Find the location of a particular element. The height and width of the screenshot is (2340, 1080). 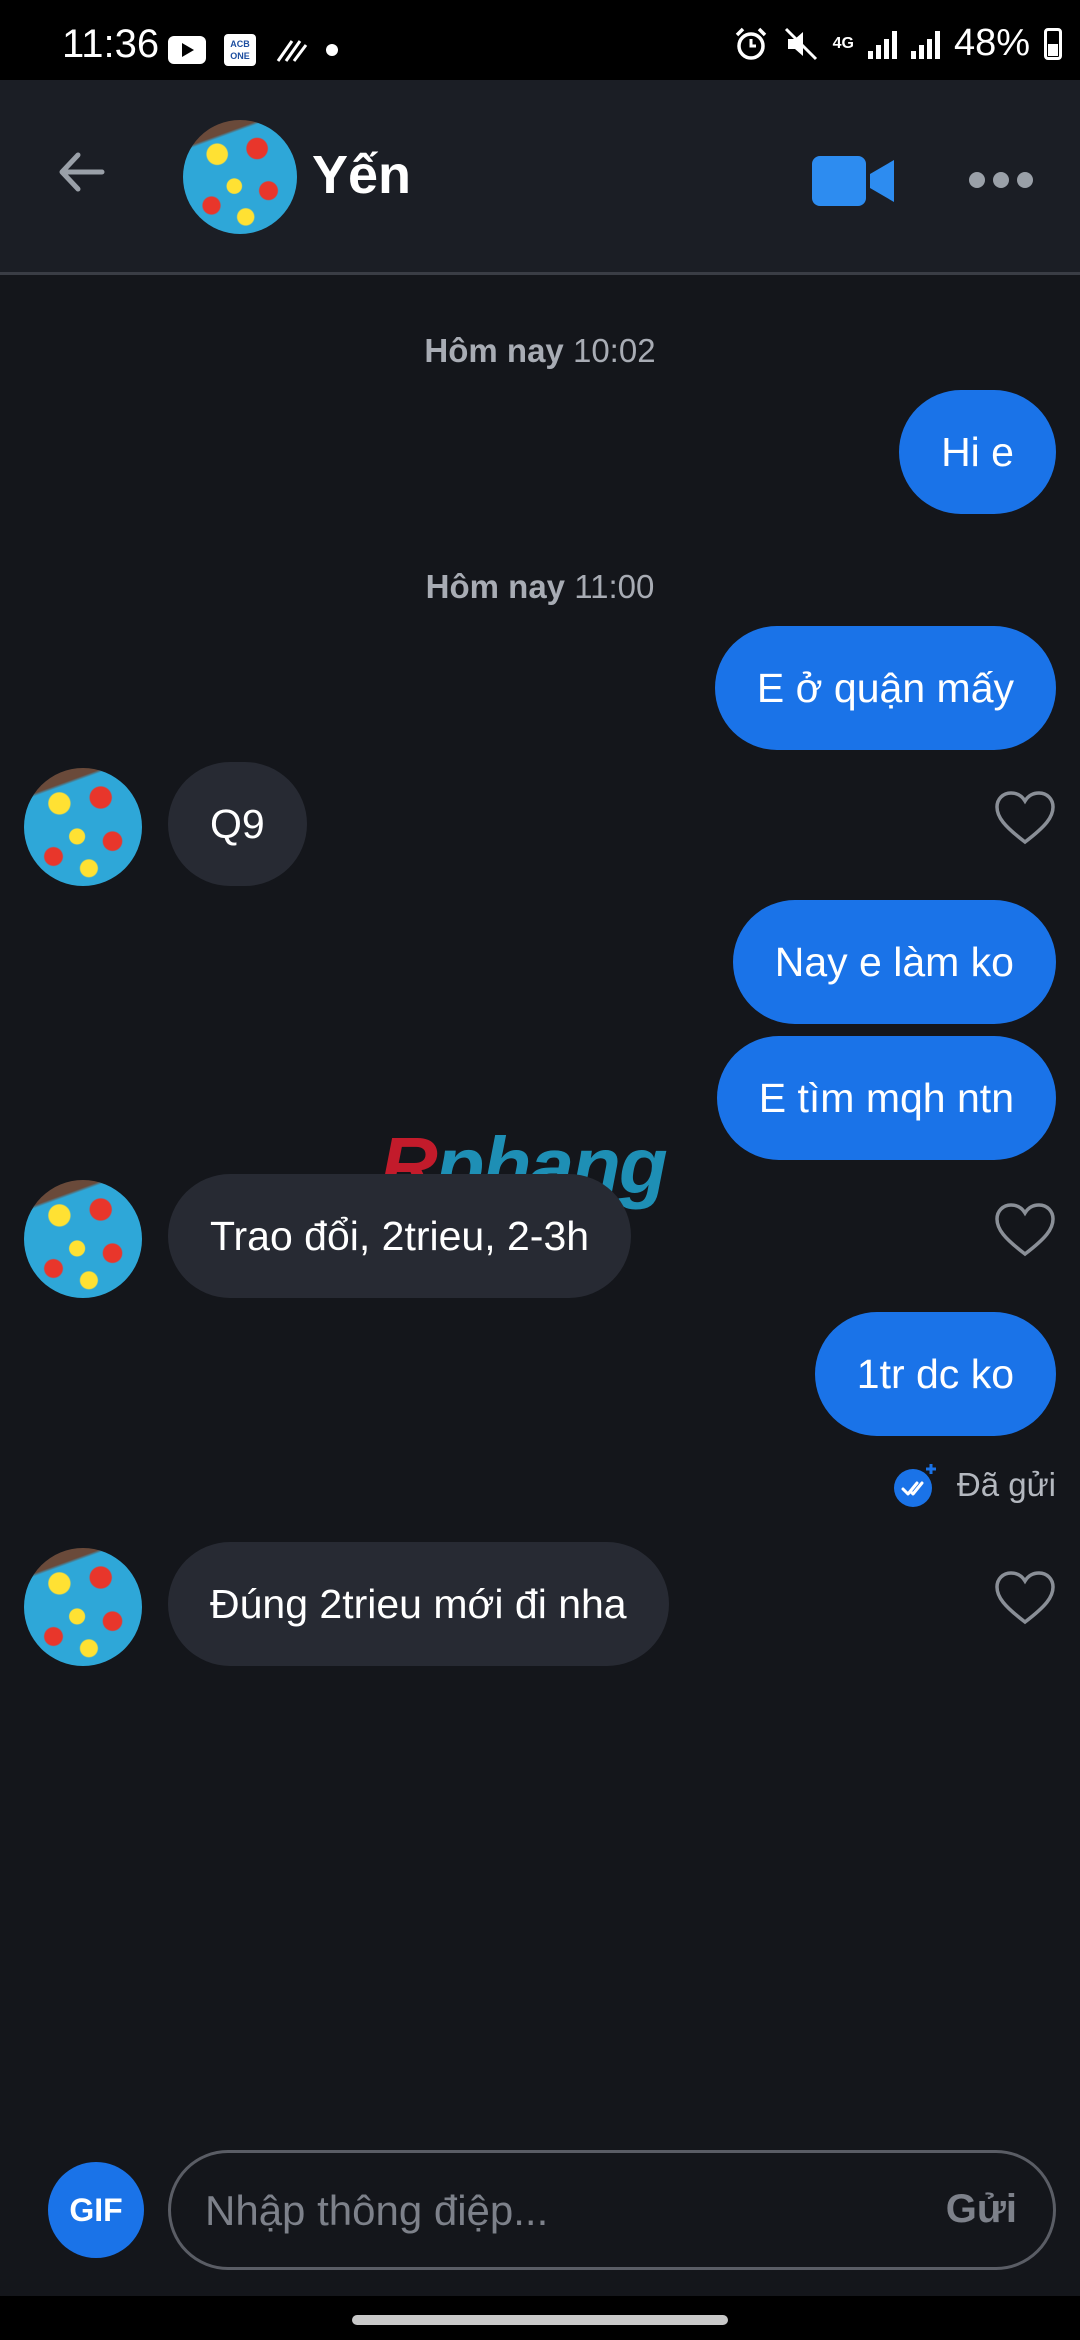

outgoing-message: E ở quận mấy is located at coordinates (885, 688).